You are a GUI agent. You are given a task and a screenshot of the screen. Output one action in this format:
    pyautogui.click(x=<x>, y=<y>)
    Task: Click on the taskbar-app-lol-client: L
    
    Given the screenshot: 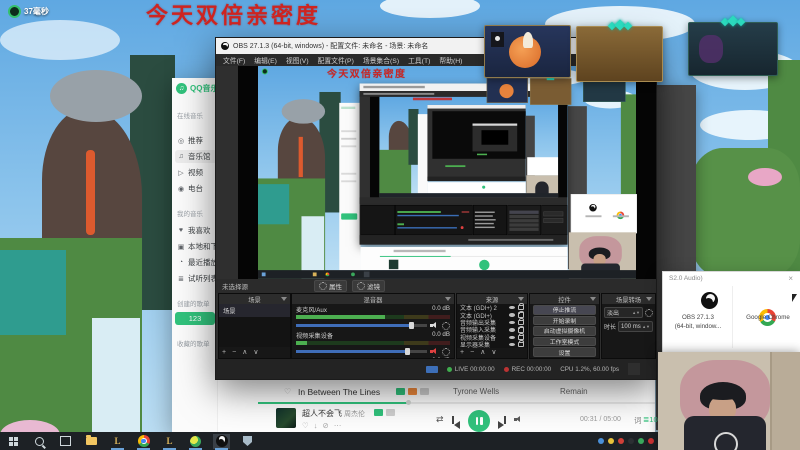 What is the action you would take?
    pyautogui.click(x=169, y=442)
    